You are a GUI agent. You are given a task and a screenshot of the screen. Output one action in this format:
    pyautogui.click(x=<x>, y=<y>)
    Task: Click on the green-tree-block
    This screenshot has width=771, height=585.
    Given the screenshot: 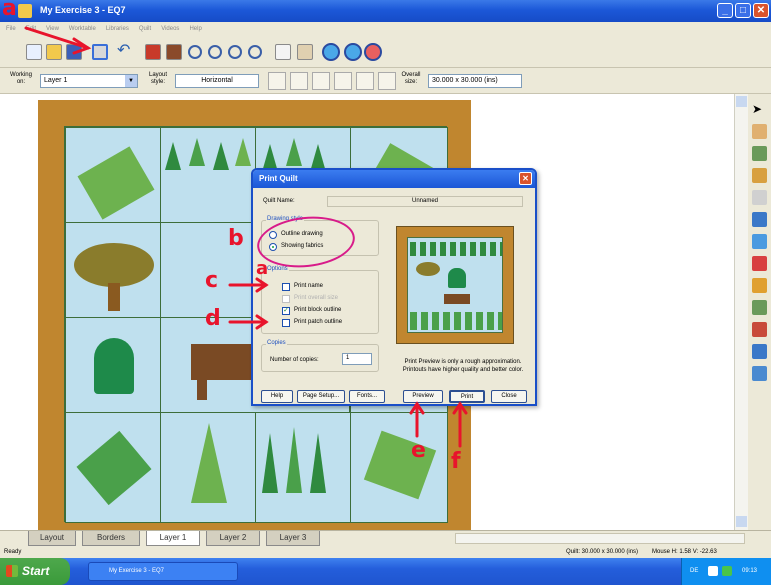 What is the action you would take?
    pyautogui.click(x=113, y=365)
    